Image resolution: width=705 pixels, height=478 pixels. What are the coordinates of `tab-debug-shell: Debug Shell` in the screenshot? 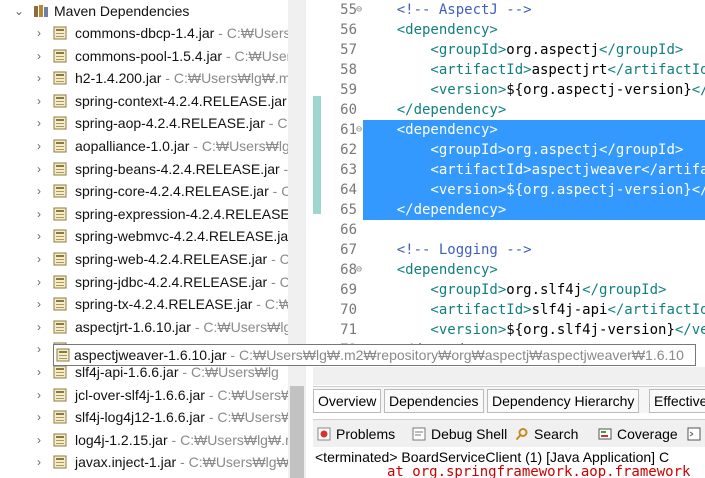 It's located at (459, 434).